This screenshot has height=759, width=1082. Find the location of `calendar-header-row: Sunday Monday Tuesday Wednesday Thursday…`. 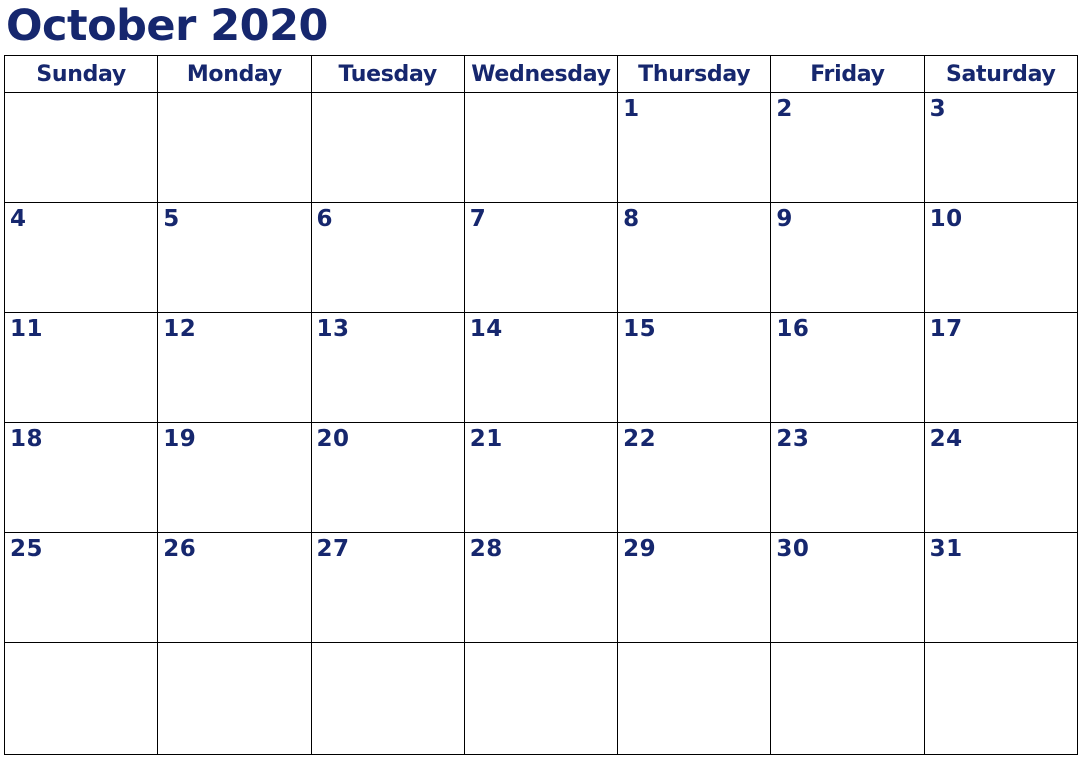

calendar-header-row: Sunday Monday Tuesday Wednesday Thursday… is located at coordinates (540, 74).